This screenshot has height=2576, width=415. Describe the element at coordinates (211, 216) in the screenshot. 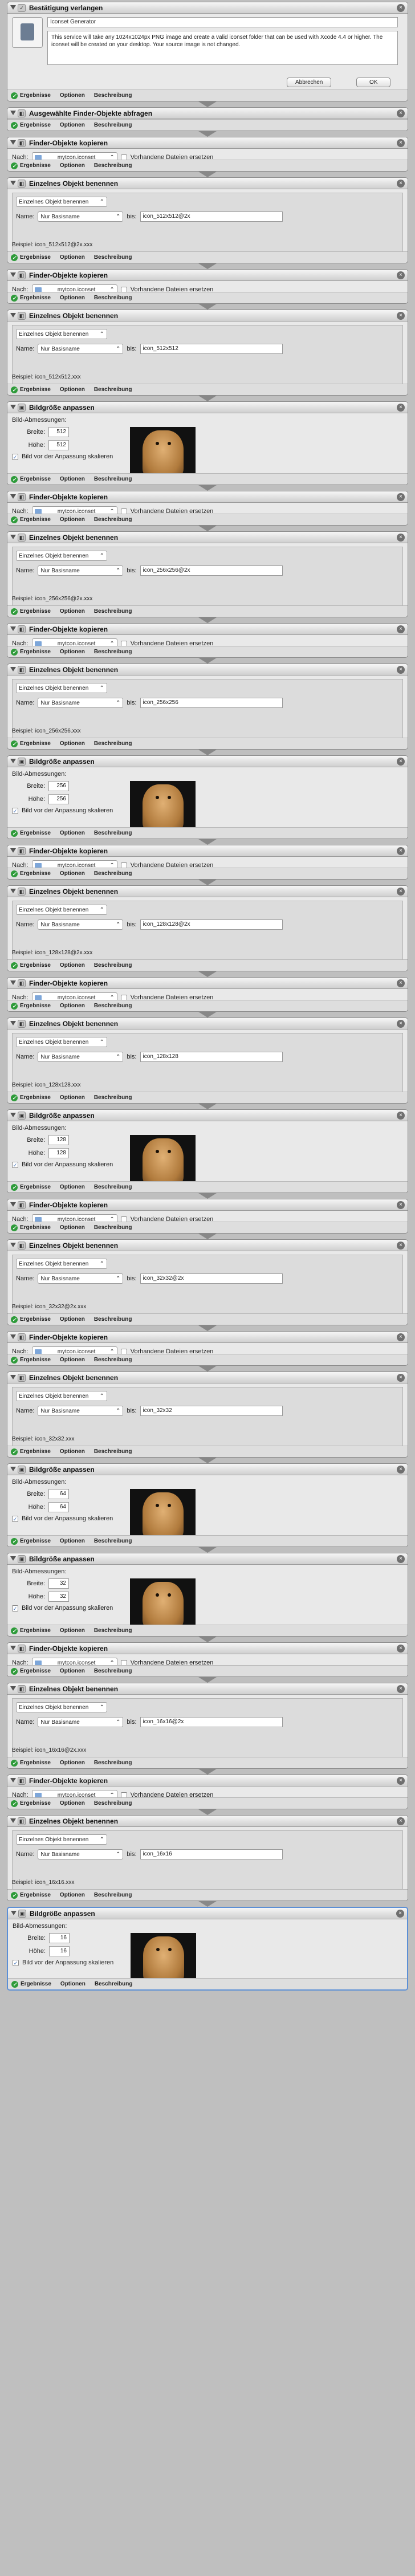

I see `new-name-field: icon_512x512@2x` at that location.